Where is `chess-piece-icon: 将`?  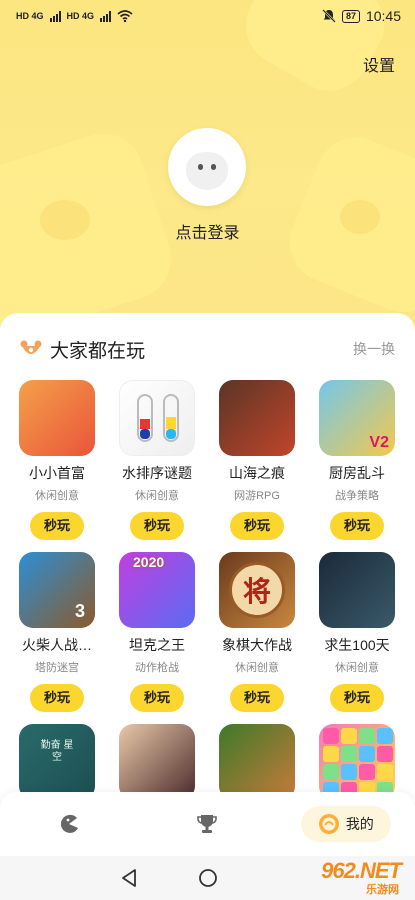 chess-piece-icon: 将 is located at coordinates (257, 590).